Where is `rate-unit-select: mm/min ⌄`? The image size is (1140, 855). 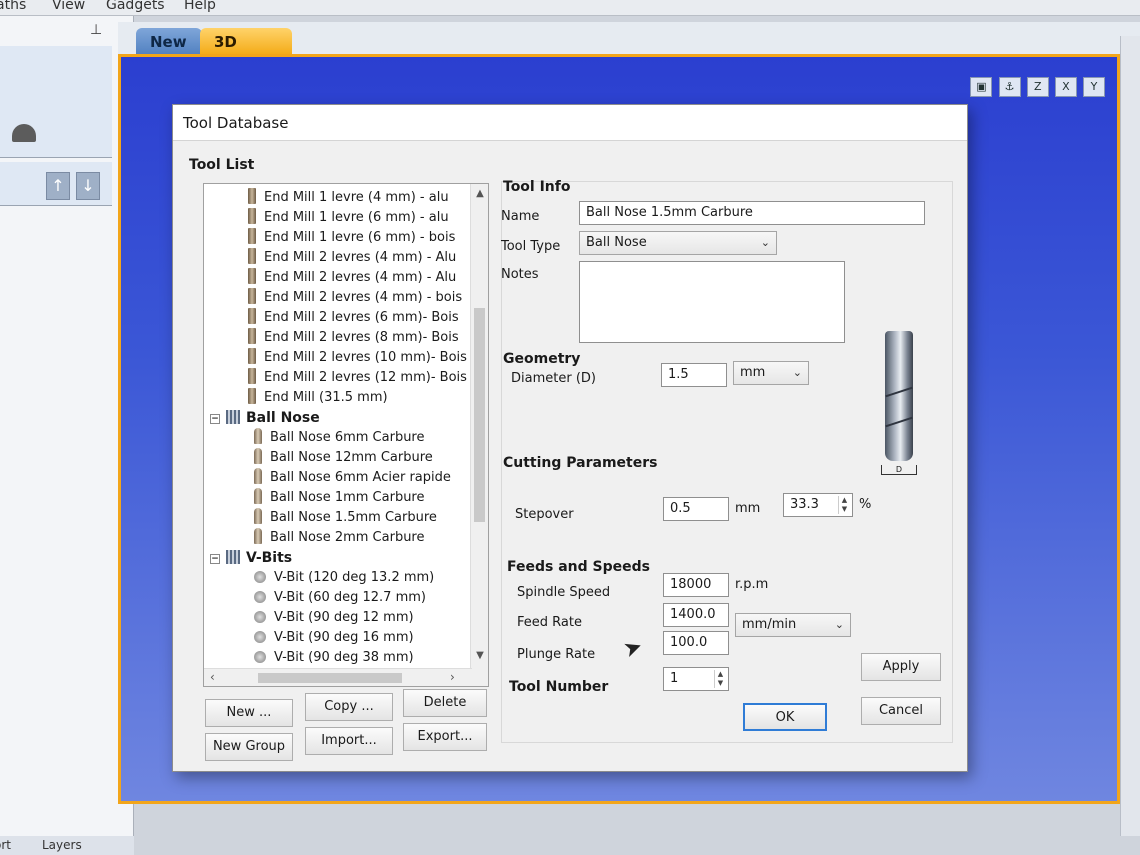
rate-unit-select: mm/min ⌄ is located at coordinates (793, 625).